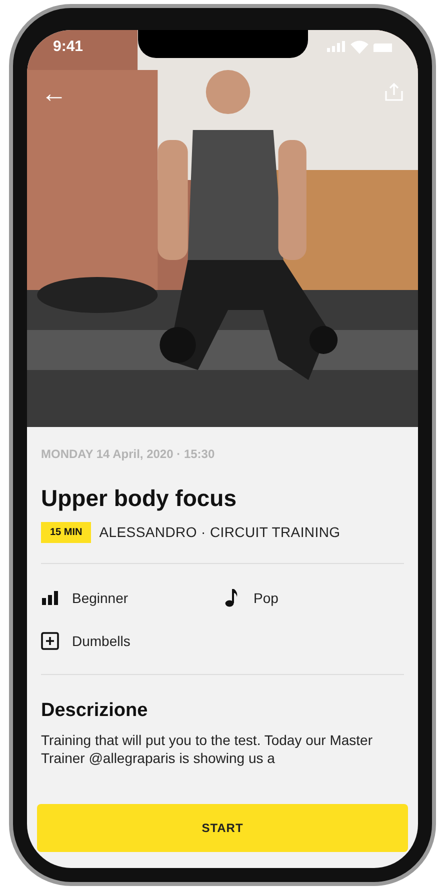 This screenshot has height=891, width=445. Describe the element at coordinates (222, 828) in the screenshot. I see `start-button: START` at that location.